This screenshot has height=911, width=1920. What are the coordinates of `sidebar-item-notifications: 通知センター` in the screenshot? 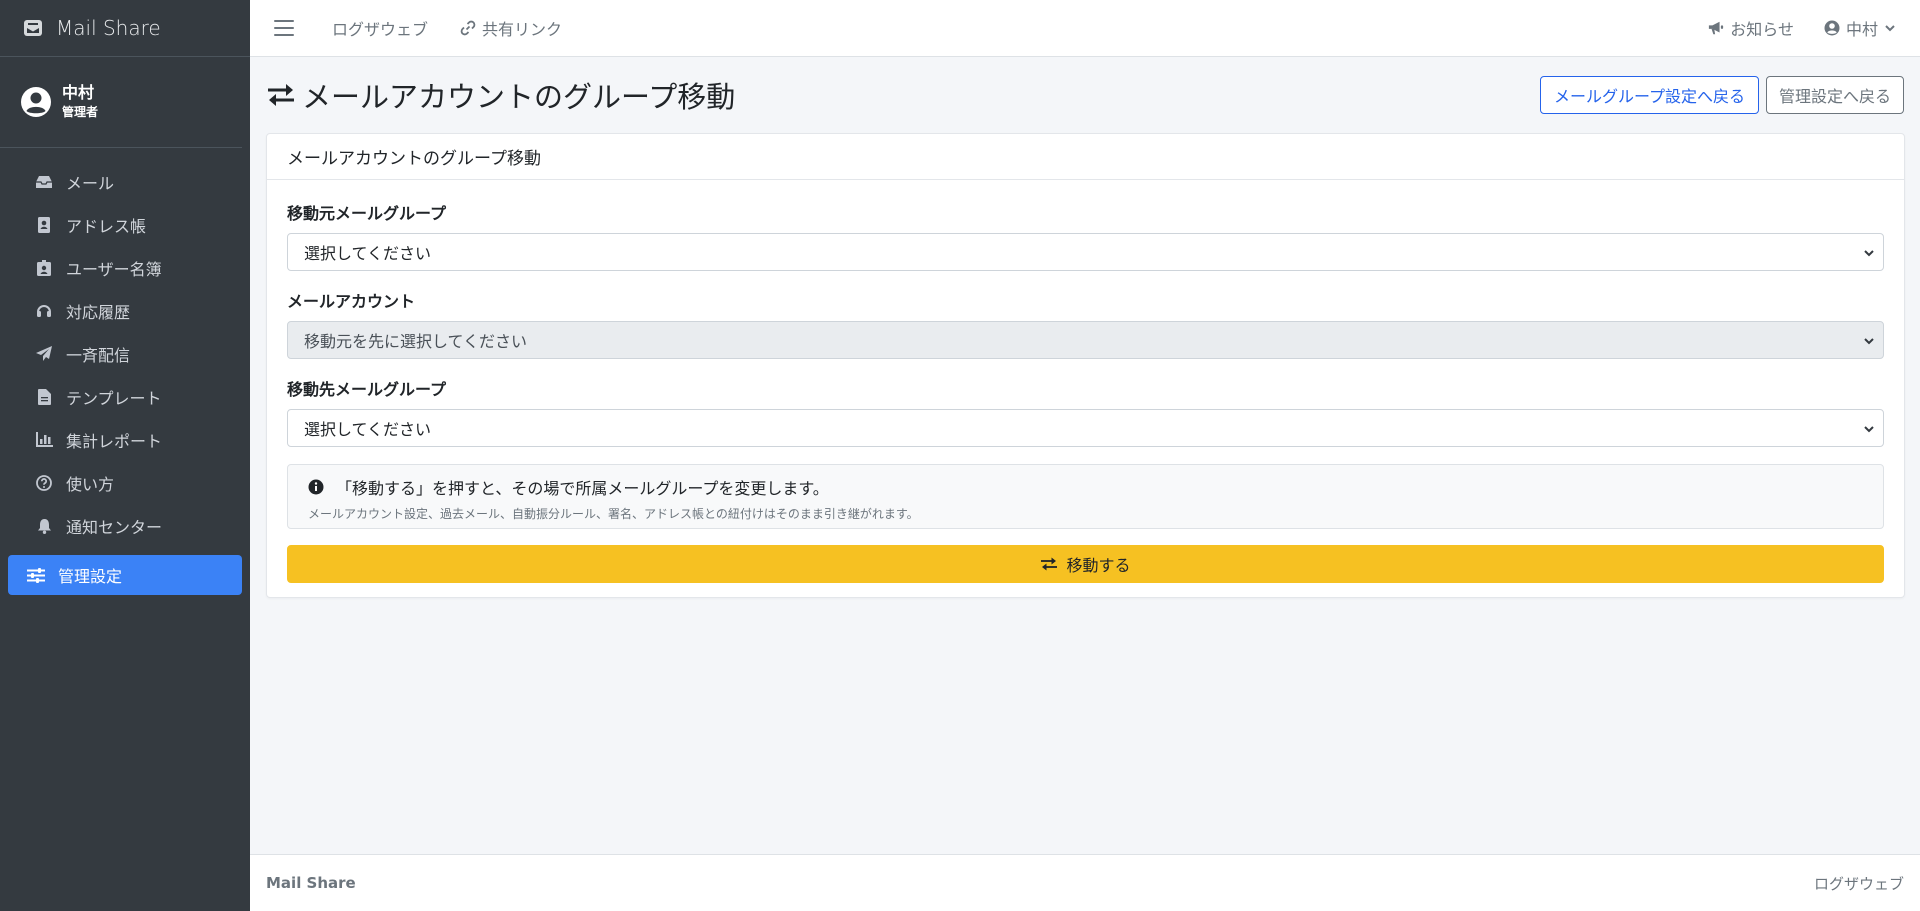 It's located at (125, 525).